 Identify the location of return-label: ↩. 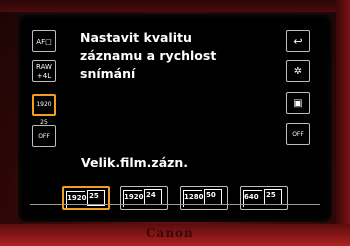
(298, 41).